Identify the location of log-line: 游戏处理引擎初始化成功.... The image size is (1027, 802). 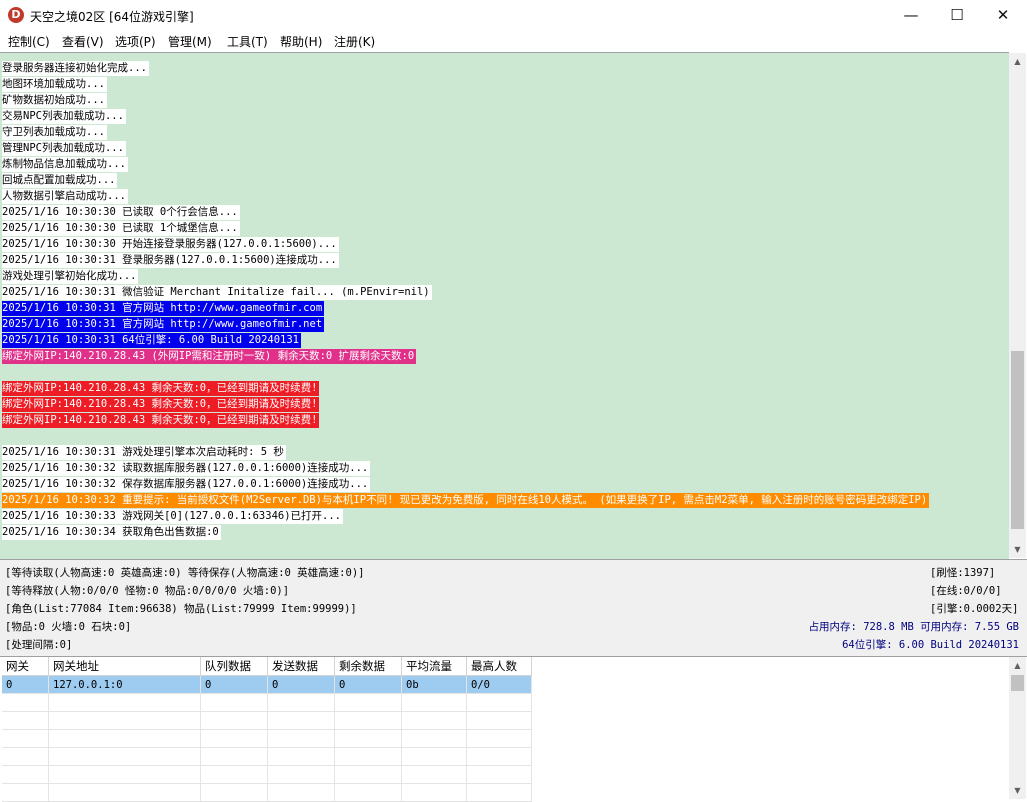
(70, 276).